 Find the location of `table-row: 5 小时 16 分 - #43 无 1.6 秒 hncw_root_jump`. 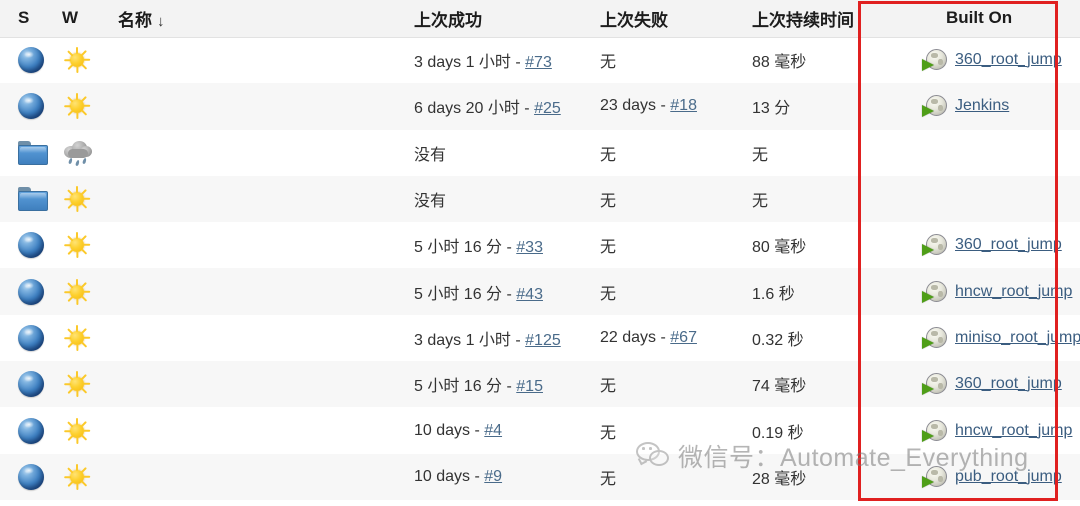

table-row: 5 小时 16 分 - #43 无 1.6 秒 hncw_root_jump is located at coordinates (540, 291).